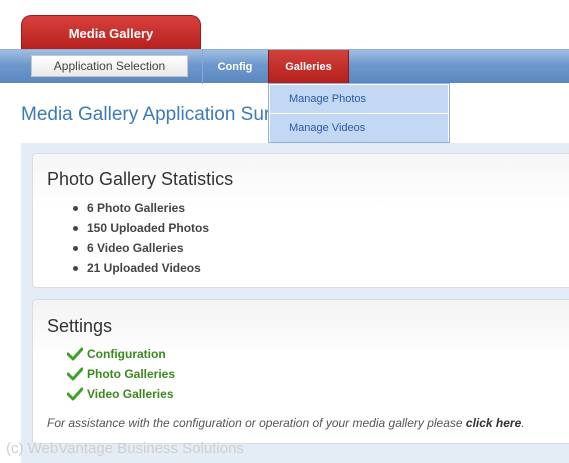  What do you see at coordinates (135, 248) in the screenshot?
I see `stat-text: 6 Video Galleries` at bounding box center [135, 248].